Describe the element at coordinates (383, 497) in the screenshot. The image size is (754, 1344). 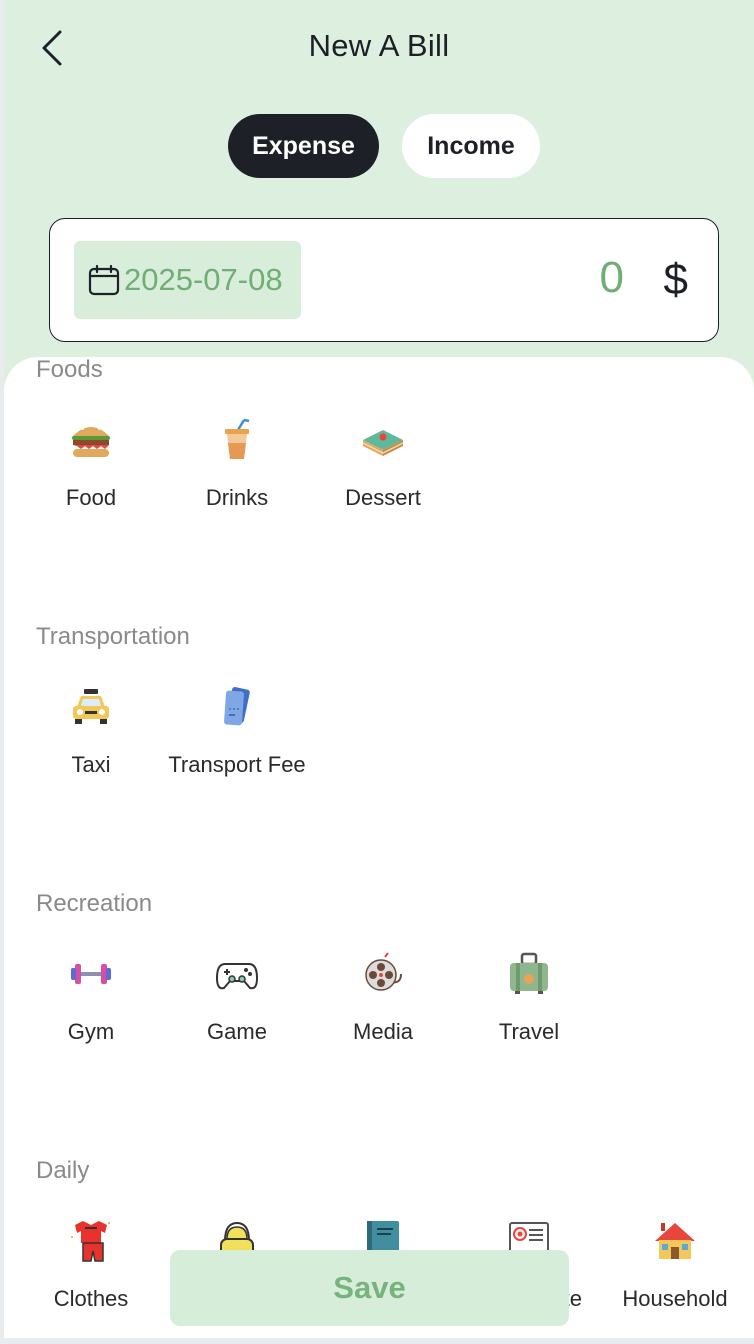
I see `category-label: Dessert` at that location.